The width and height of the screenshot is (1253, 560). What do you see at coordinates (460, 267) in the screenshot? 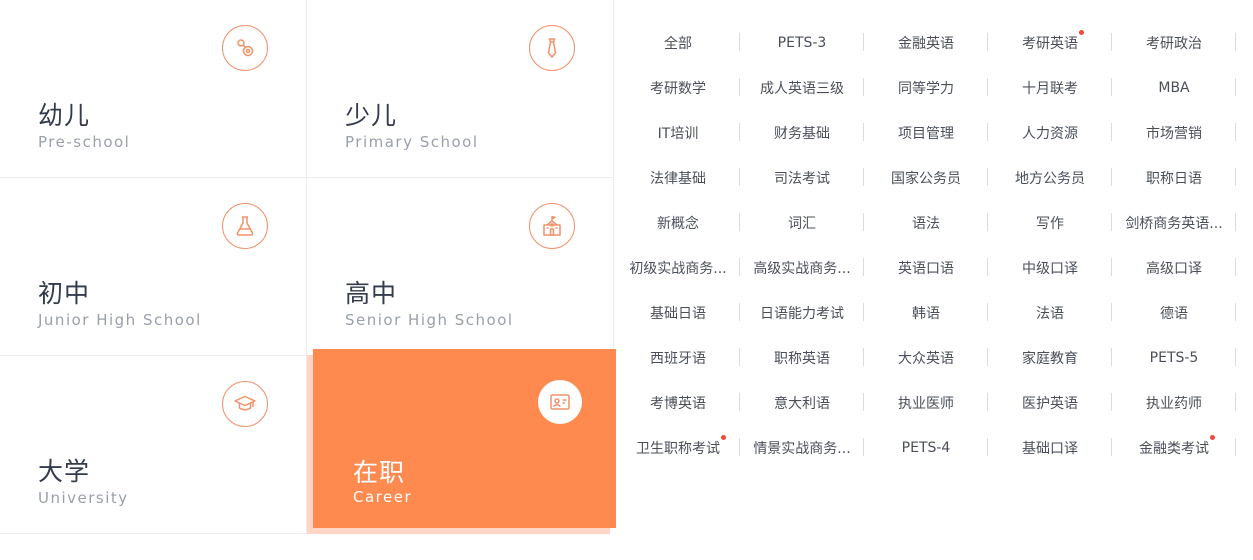
I see `category-tile-senior-high: 高中 Senior High School` at bounding box center [460, 267].